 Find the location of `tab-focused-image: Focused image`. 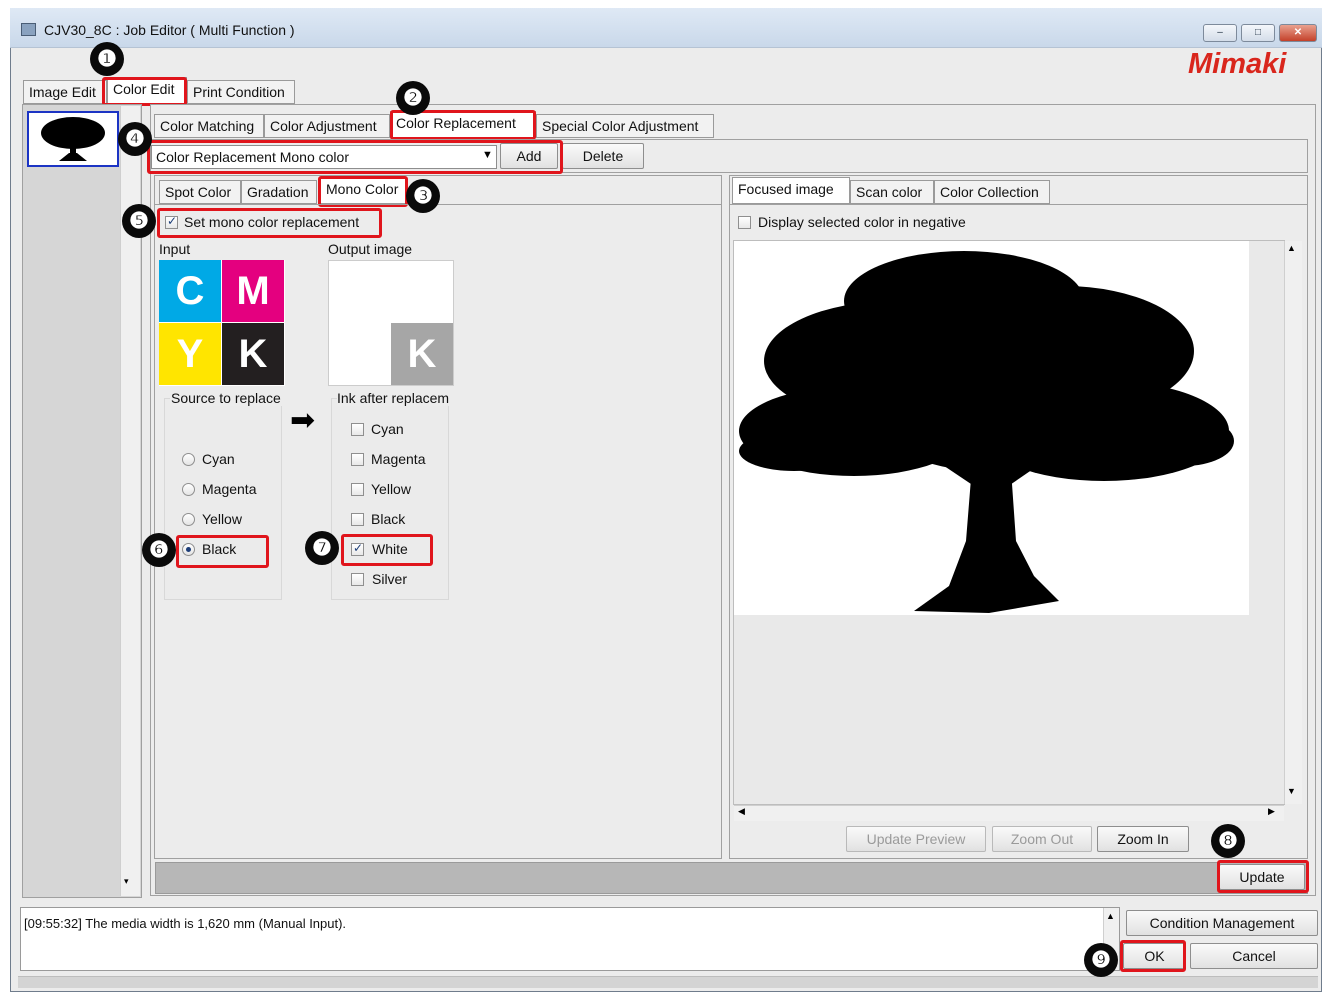

tab-focused-image: Focused image is located at coordinates (791, 190).